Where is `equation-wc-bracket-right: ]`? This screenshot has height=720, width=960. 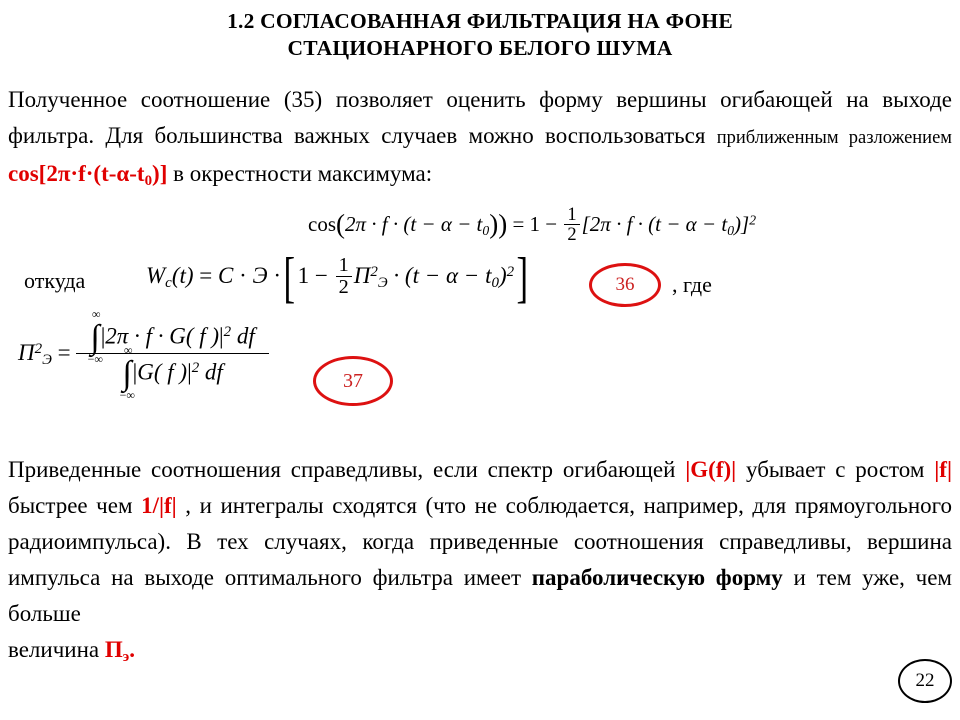
equation-wc-bracket-right: ] is located at coordinates (522, 278).